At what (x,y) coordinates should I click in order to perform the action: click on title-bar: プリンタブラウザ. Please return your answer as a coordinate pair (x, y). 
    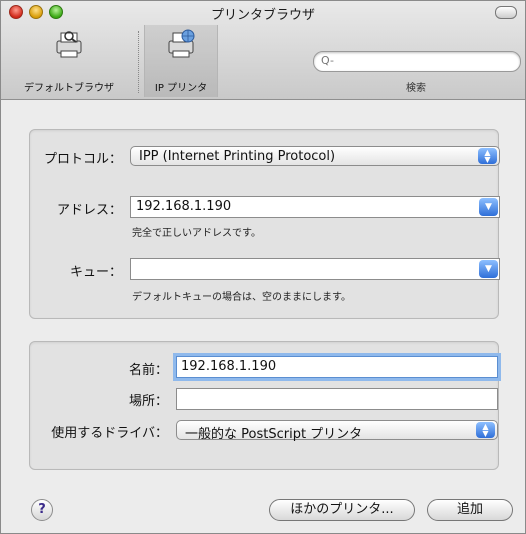
    Looking at the image, I should click on (263, 12).